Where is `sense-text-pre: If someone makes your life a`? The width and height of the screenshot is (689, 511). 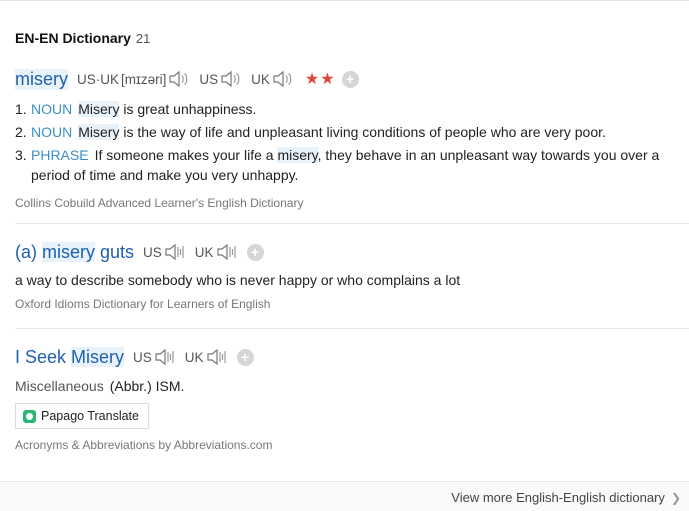
sense-text-pre: If someone makes your life a is located at coordinates (186, 155).